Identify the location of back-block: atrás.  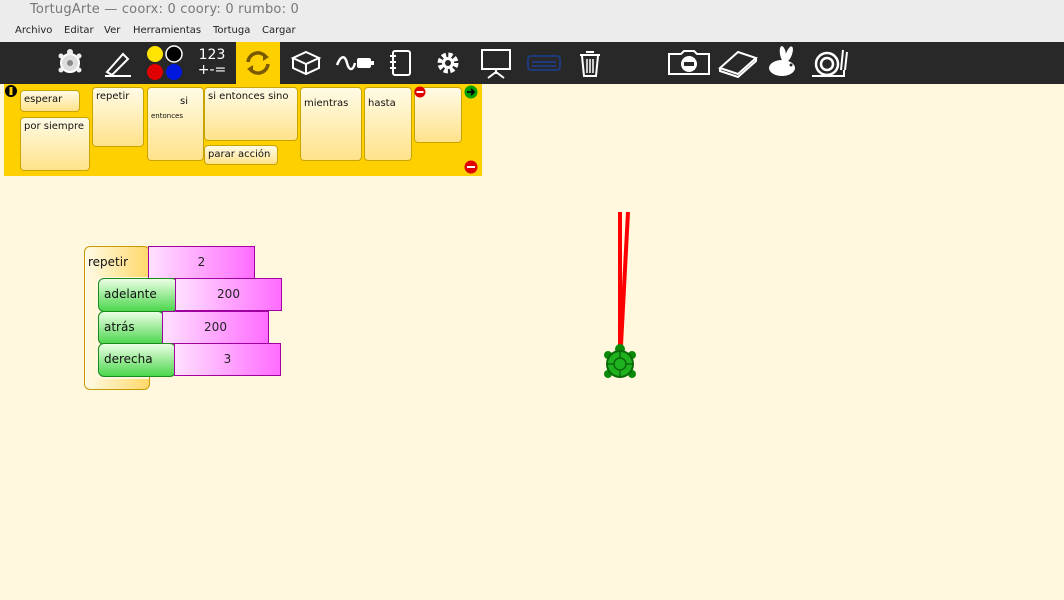
(131, 328).